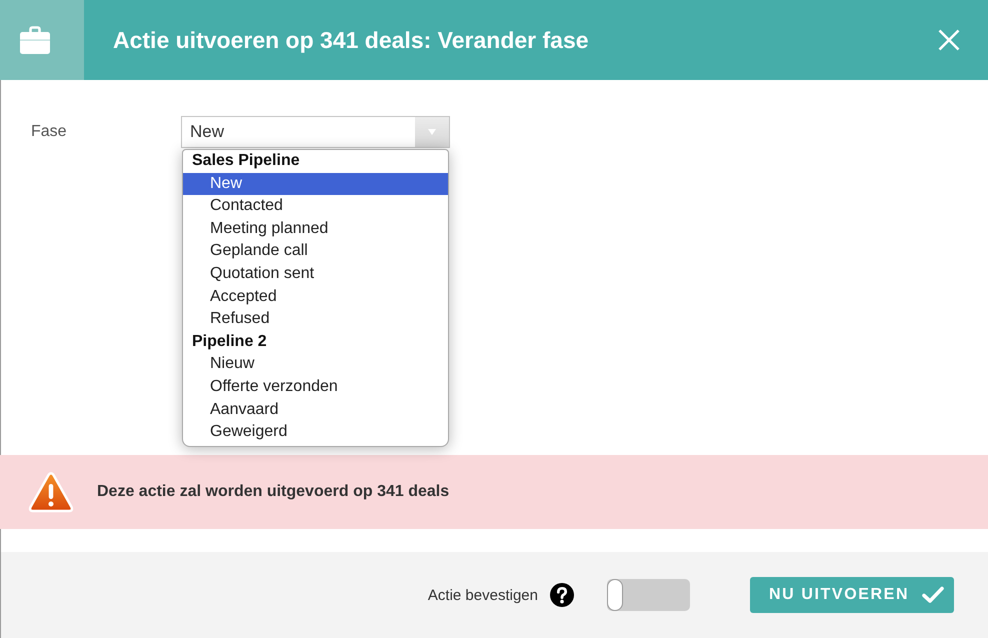  Describe the element at coordinates (315, 184) in the screenshot. I see `dropdown-option: New` at that location.